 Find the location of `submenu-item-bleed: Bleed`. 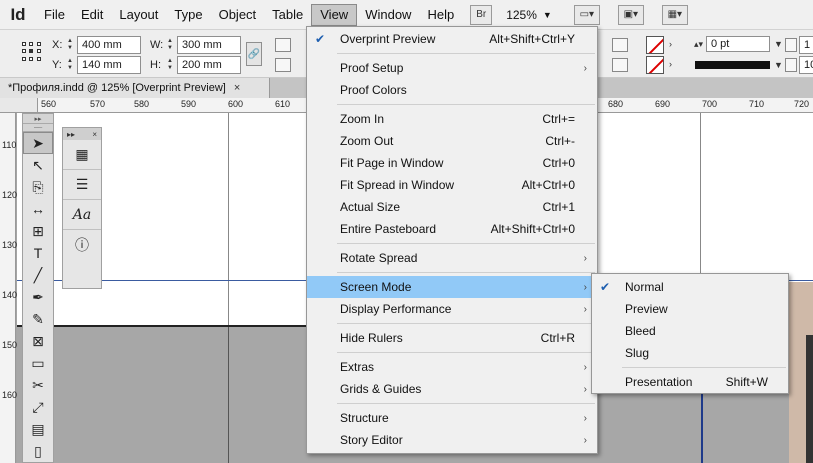

submenu-item-bleed: Bleed is located at coordinates (690, 331).